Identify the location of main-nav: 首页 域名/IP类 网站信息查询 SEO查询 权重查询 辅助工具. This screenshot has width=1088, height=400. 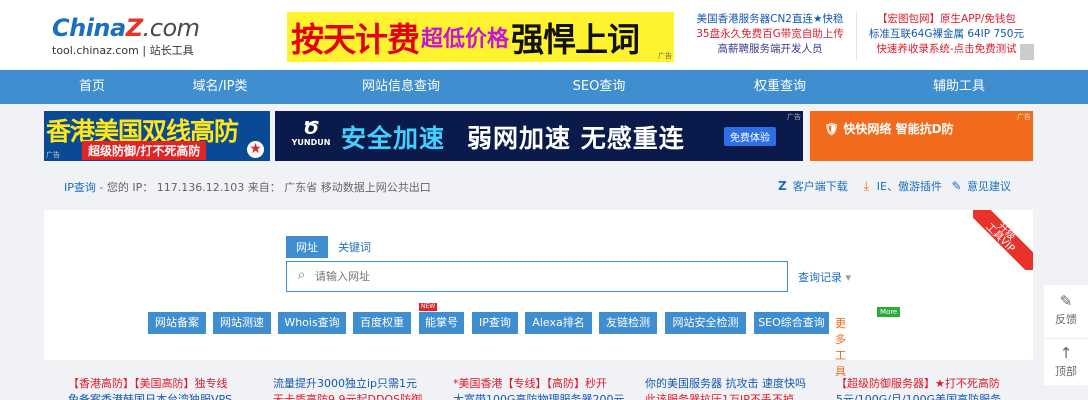
(544, 87).